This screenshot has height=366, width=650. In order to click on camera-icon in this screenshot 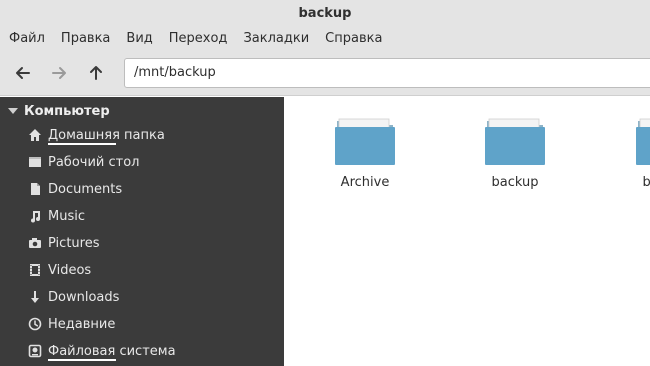, I will do `click(35, 243)`.